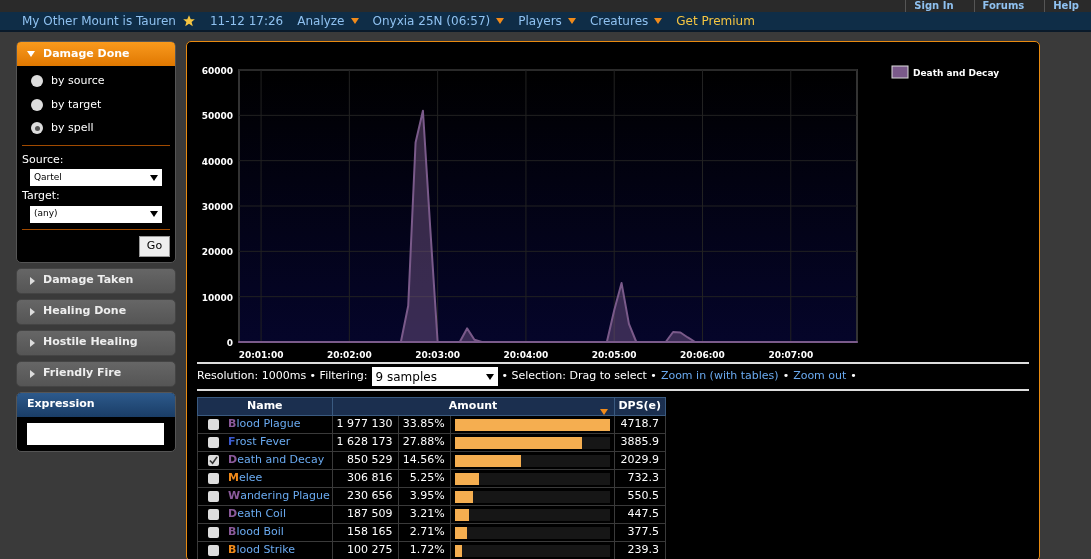 The width and height of the screenshot is (1091, 559). Describe the element at coordinates (31, 54) in the screenshot. I see `collapse-arrow-icon` at that location.